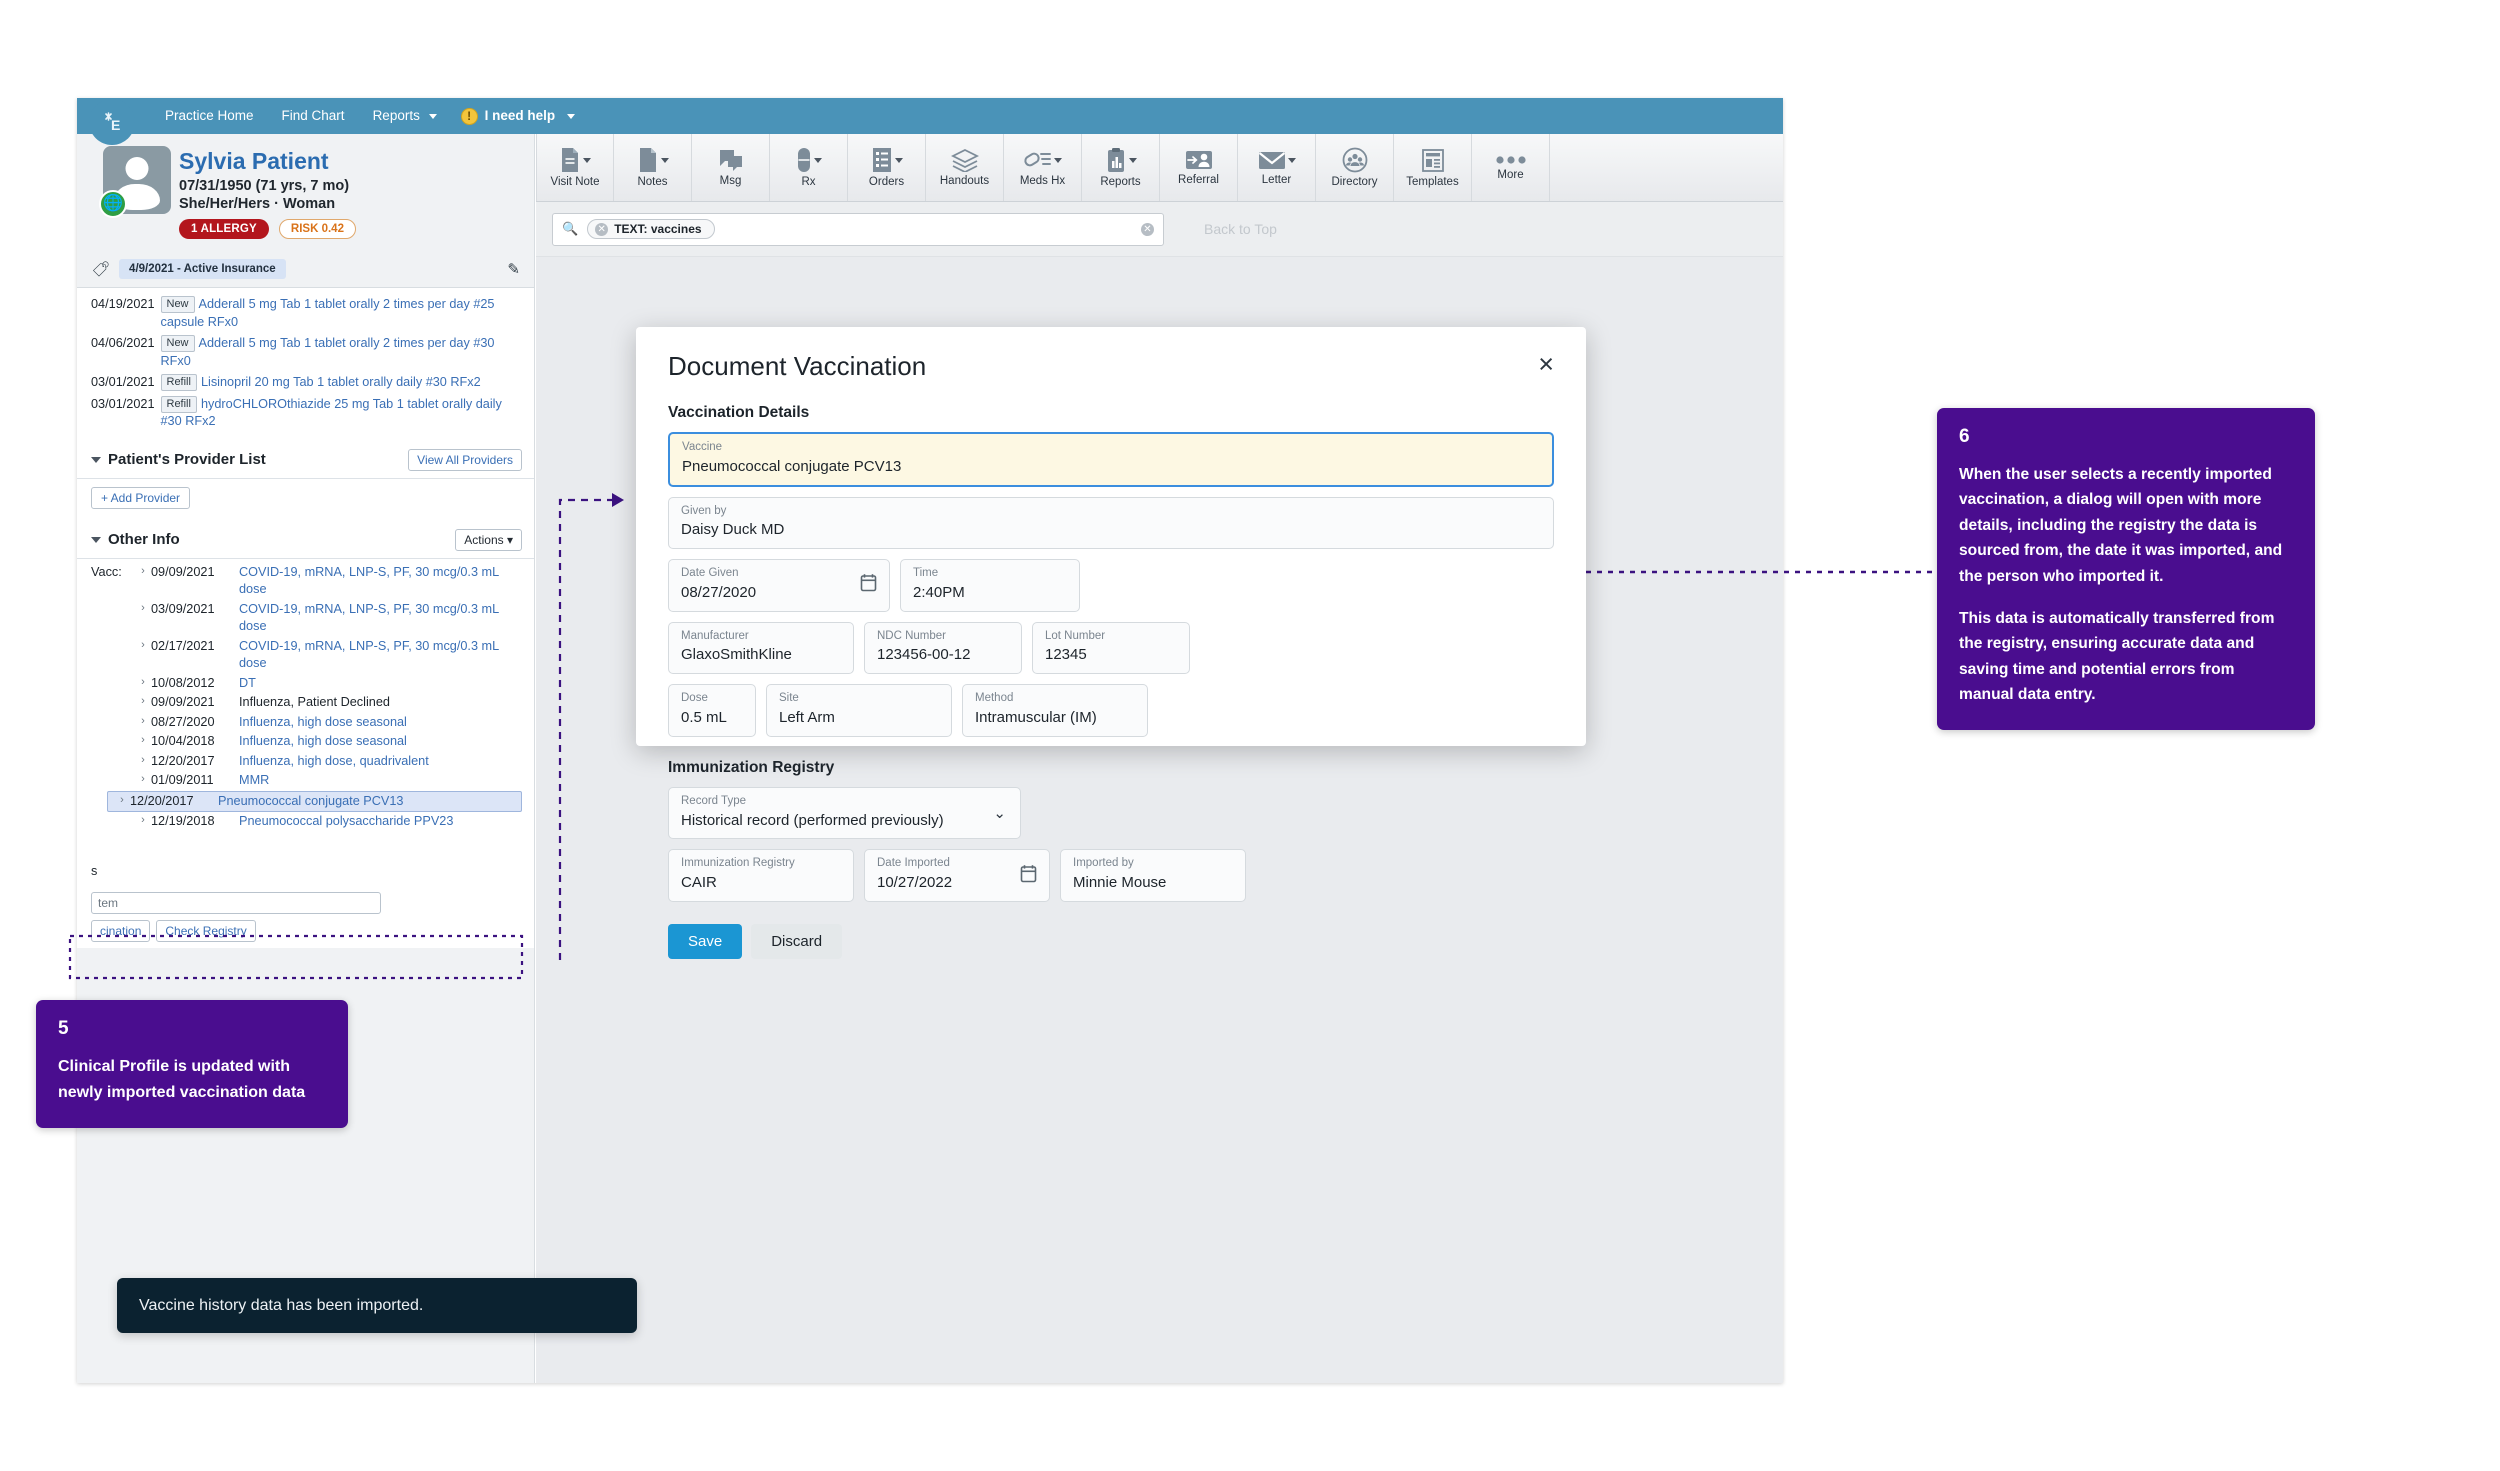 The image size is (2500, 1471). Describe the element at coordinates (797, 941) in the screenshot. I see `discard-button: Discard` at that location.